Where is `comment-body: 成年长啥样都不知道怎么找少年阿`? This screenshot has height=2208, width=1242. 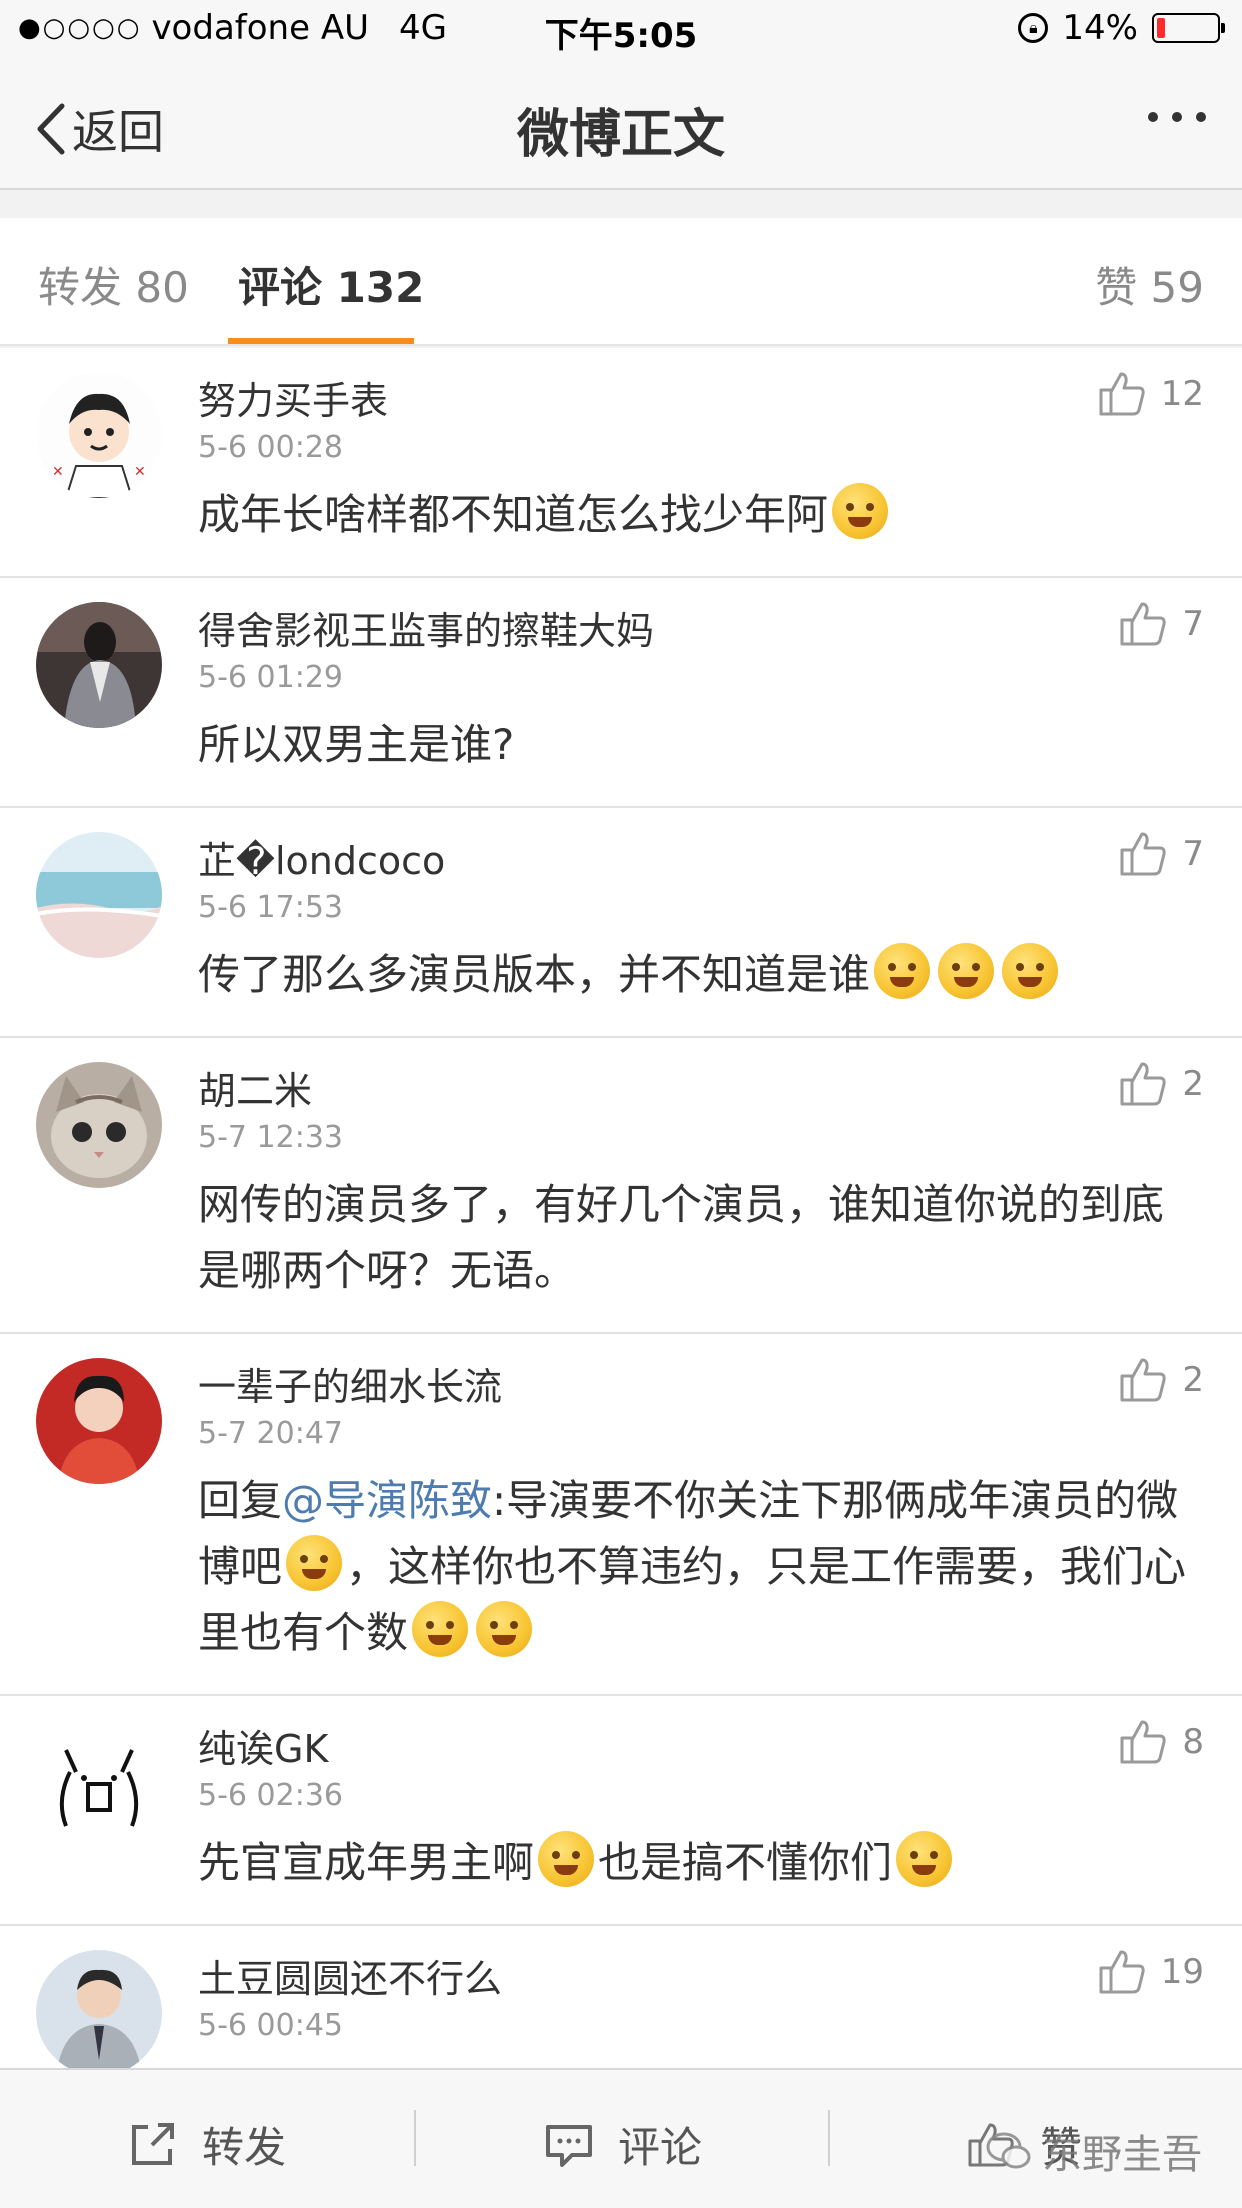 comment-body: 成年长啥样都不知道怎么找少年阿 is located at coordinates (513, 514).